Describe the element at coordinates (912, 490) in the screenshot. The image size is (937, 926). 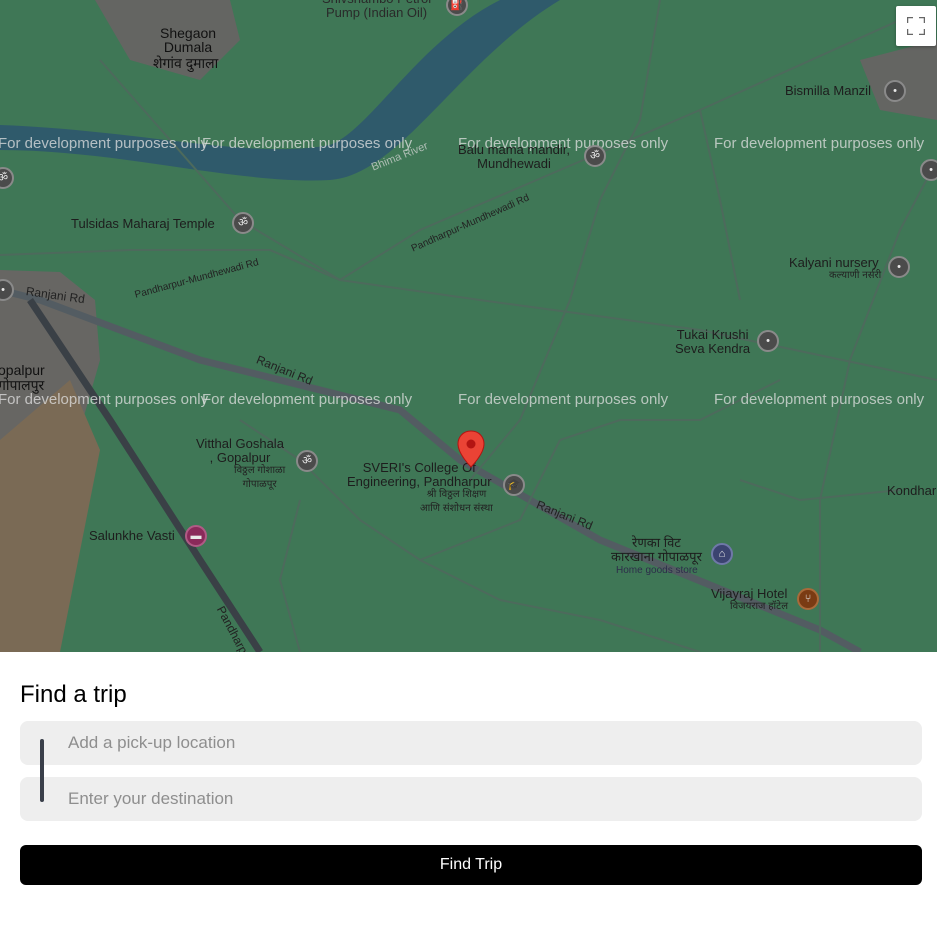
I see `place-label-kondhar: Kondhar` at that location.